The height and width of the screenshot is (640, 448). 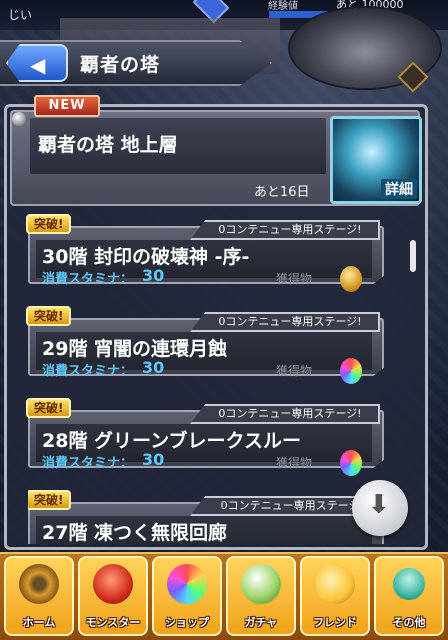 I want to click on new-badge: NEW, so click(x=67, y=106).